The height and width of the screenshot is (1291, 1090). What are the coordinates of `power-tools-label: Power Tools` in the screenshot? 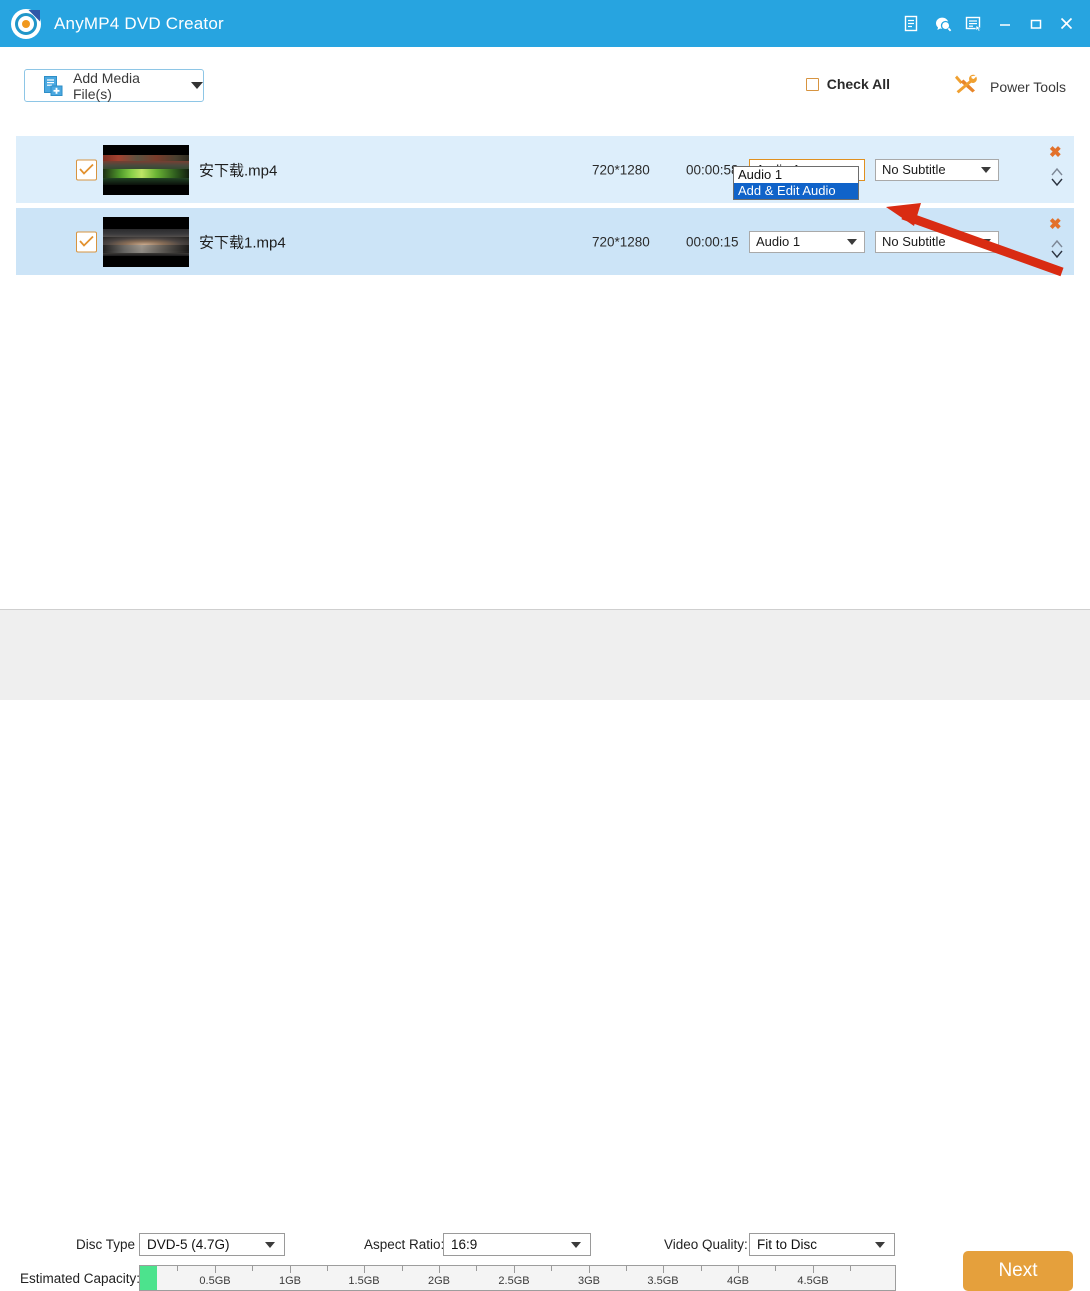 It's located at (1027, 86).